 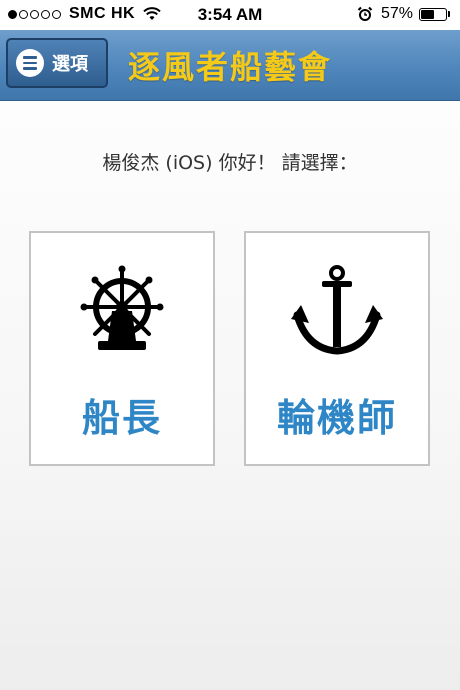 What do you see at coordinates (396, 13) in the screenshot?
I see `battery-percent: 57%` at bounding box center [396, 13].